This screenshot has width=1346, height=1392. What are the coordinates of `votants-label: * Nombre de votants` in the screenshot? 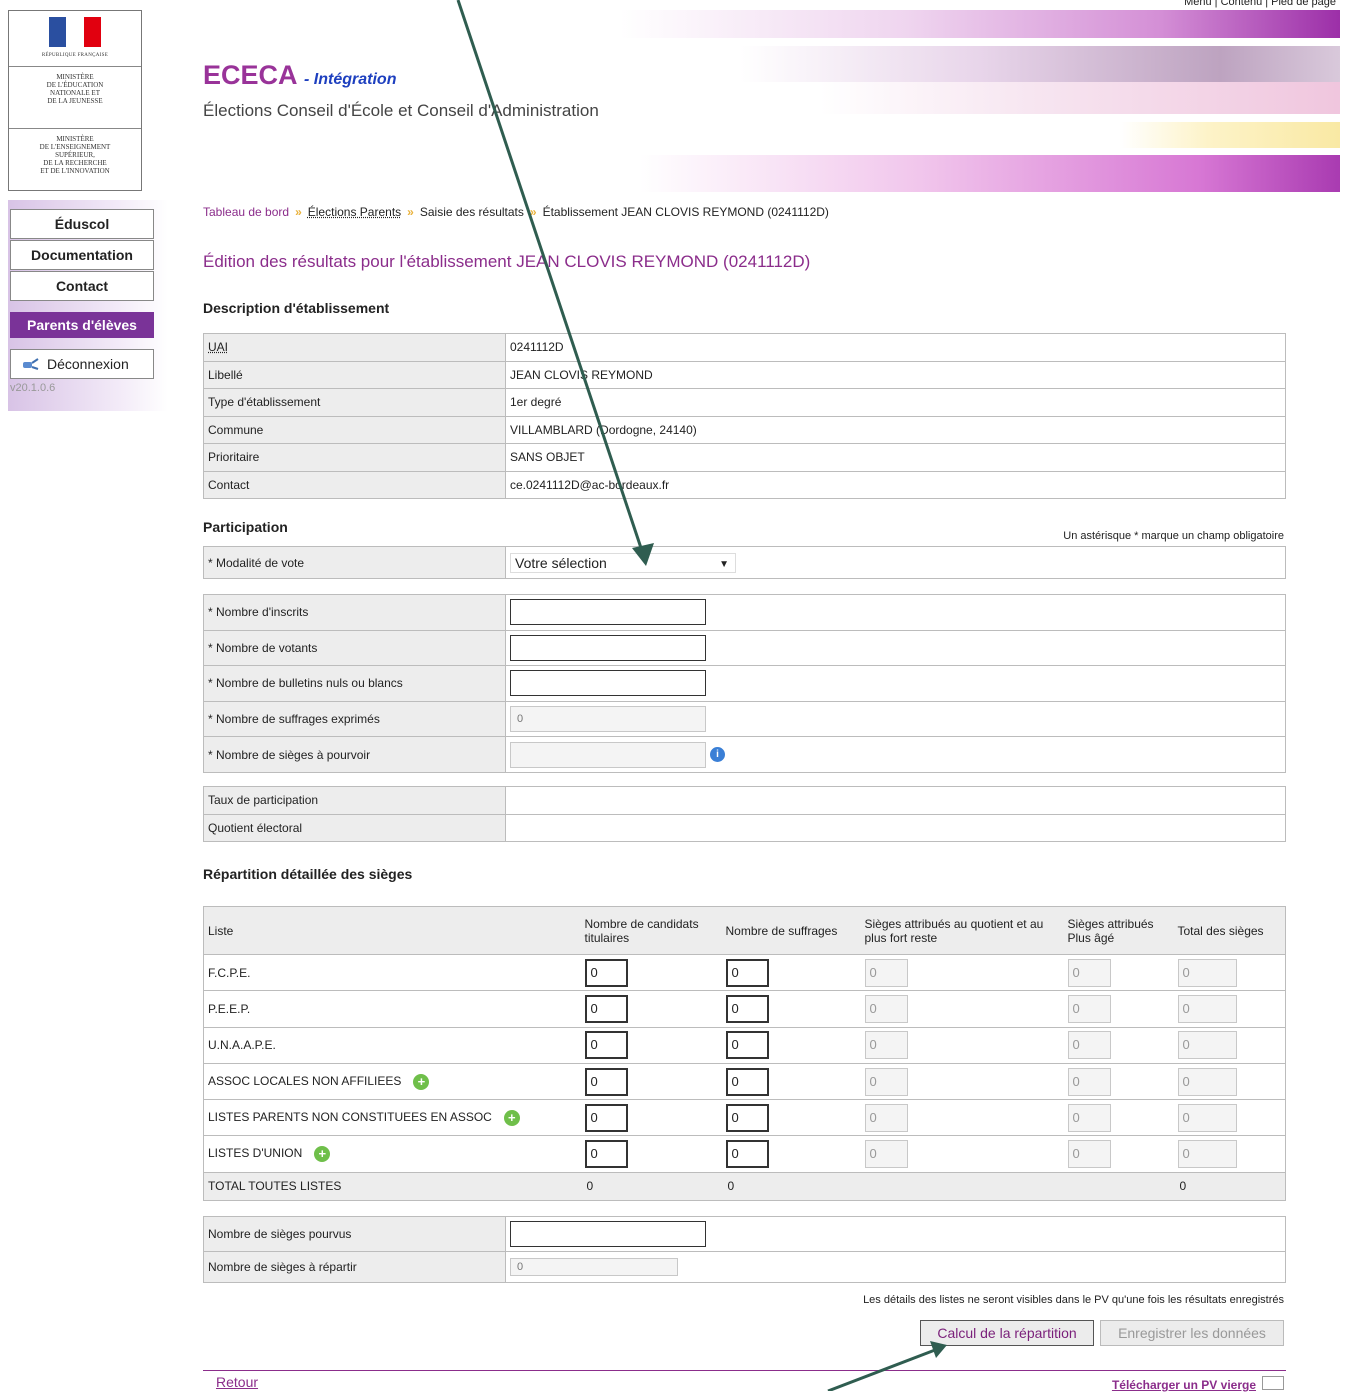 It's located at (354, 648).